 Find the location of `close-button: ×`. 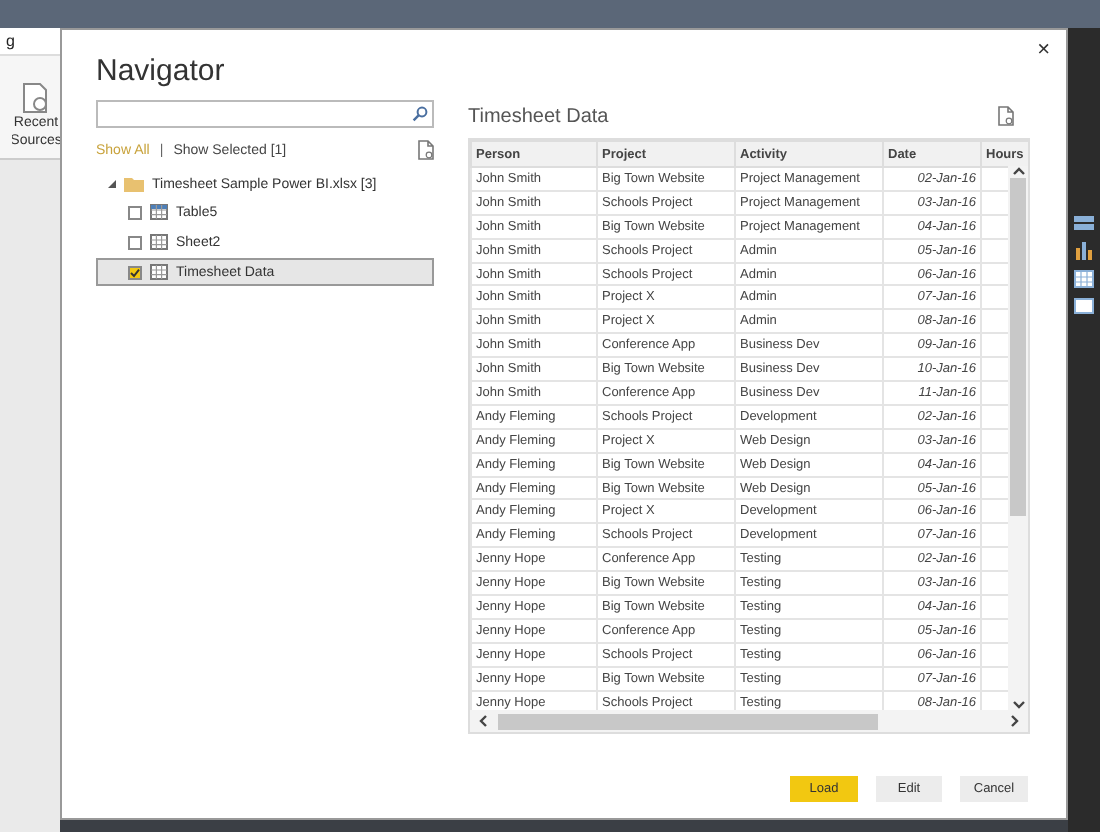

close-button: × is located at coordinates (1043, 50).